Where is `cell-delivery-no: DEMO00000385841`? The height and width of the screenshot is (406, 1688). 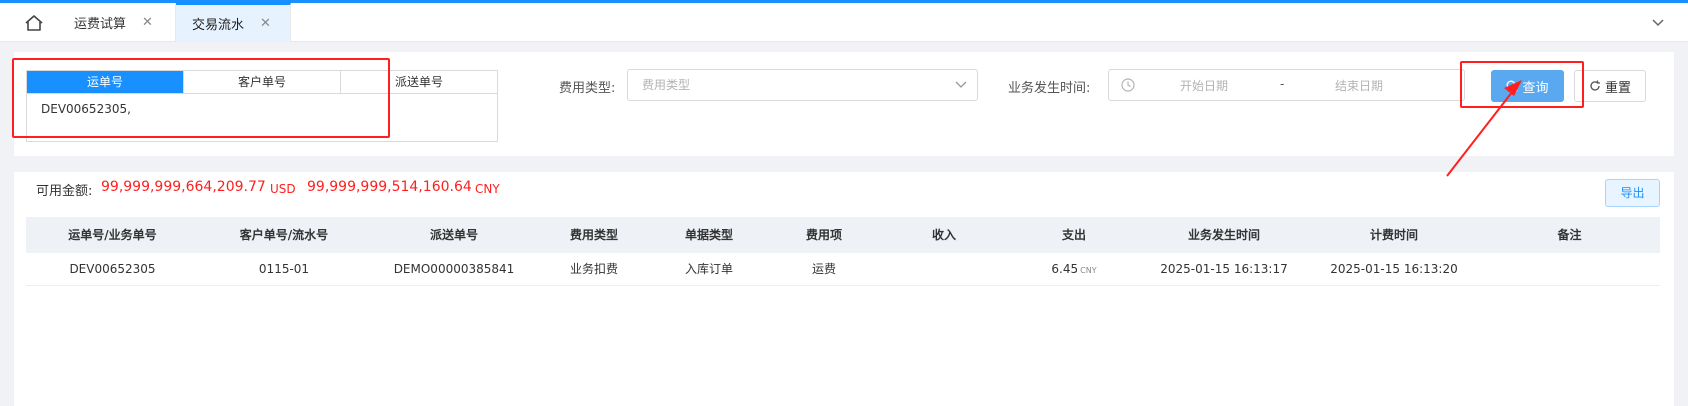 cell-delivery-no: DEMO00000385841 is located at coordinates (454, 269).